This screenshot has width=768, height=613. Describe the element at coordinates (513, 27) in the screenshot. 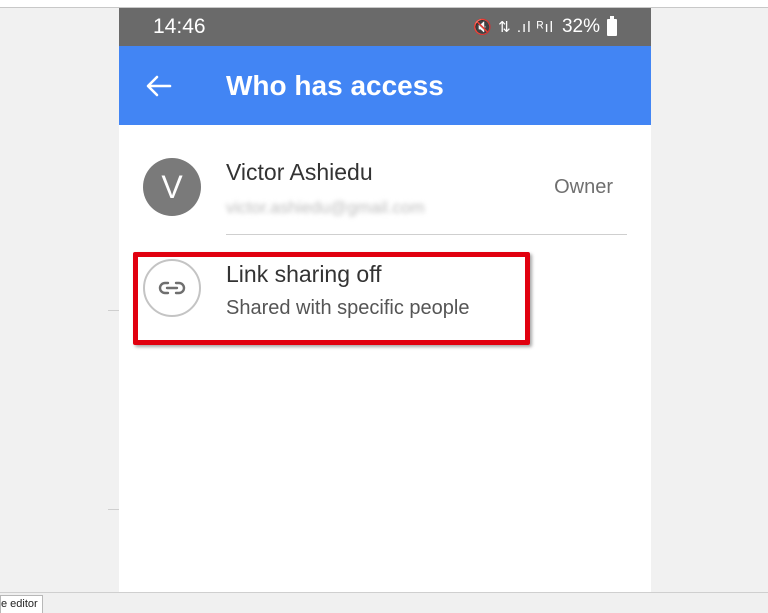

I see `signal-icons: 🔇 ⇅ .ıl ᴿıl` at that location.